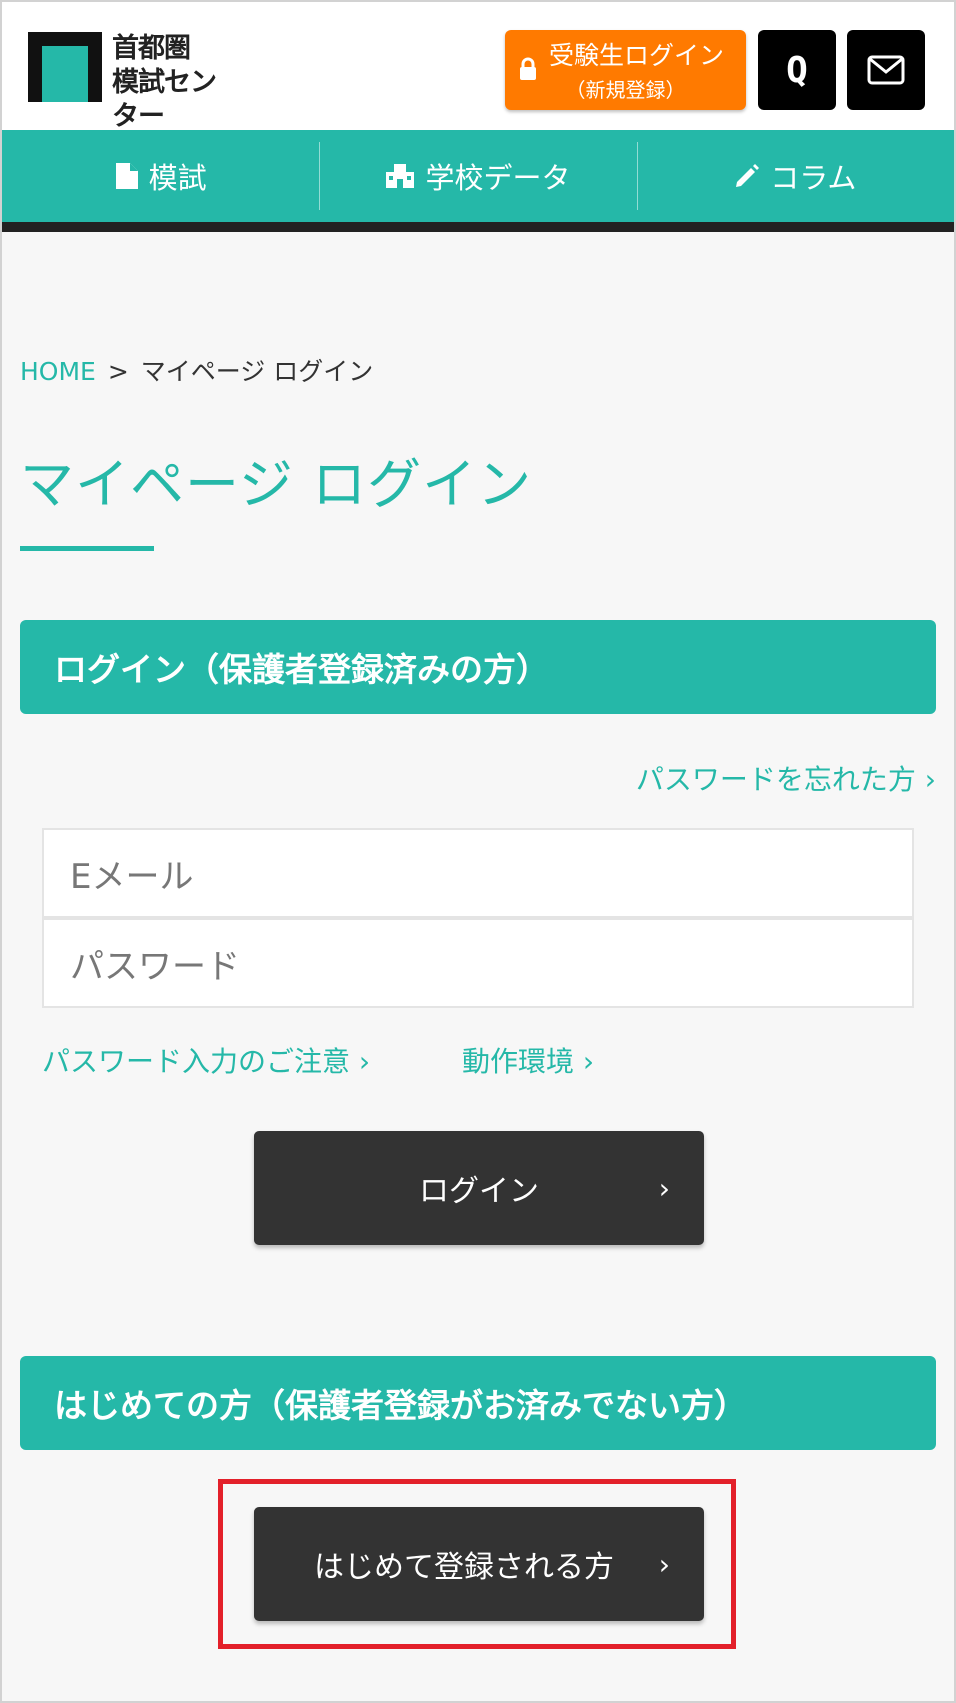 The image size is (956, 1703). Describe the element at coordinates (177, 178) in the screenshot. I see `nav-label-exams: 模試` at that location.